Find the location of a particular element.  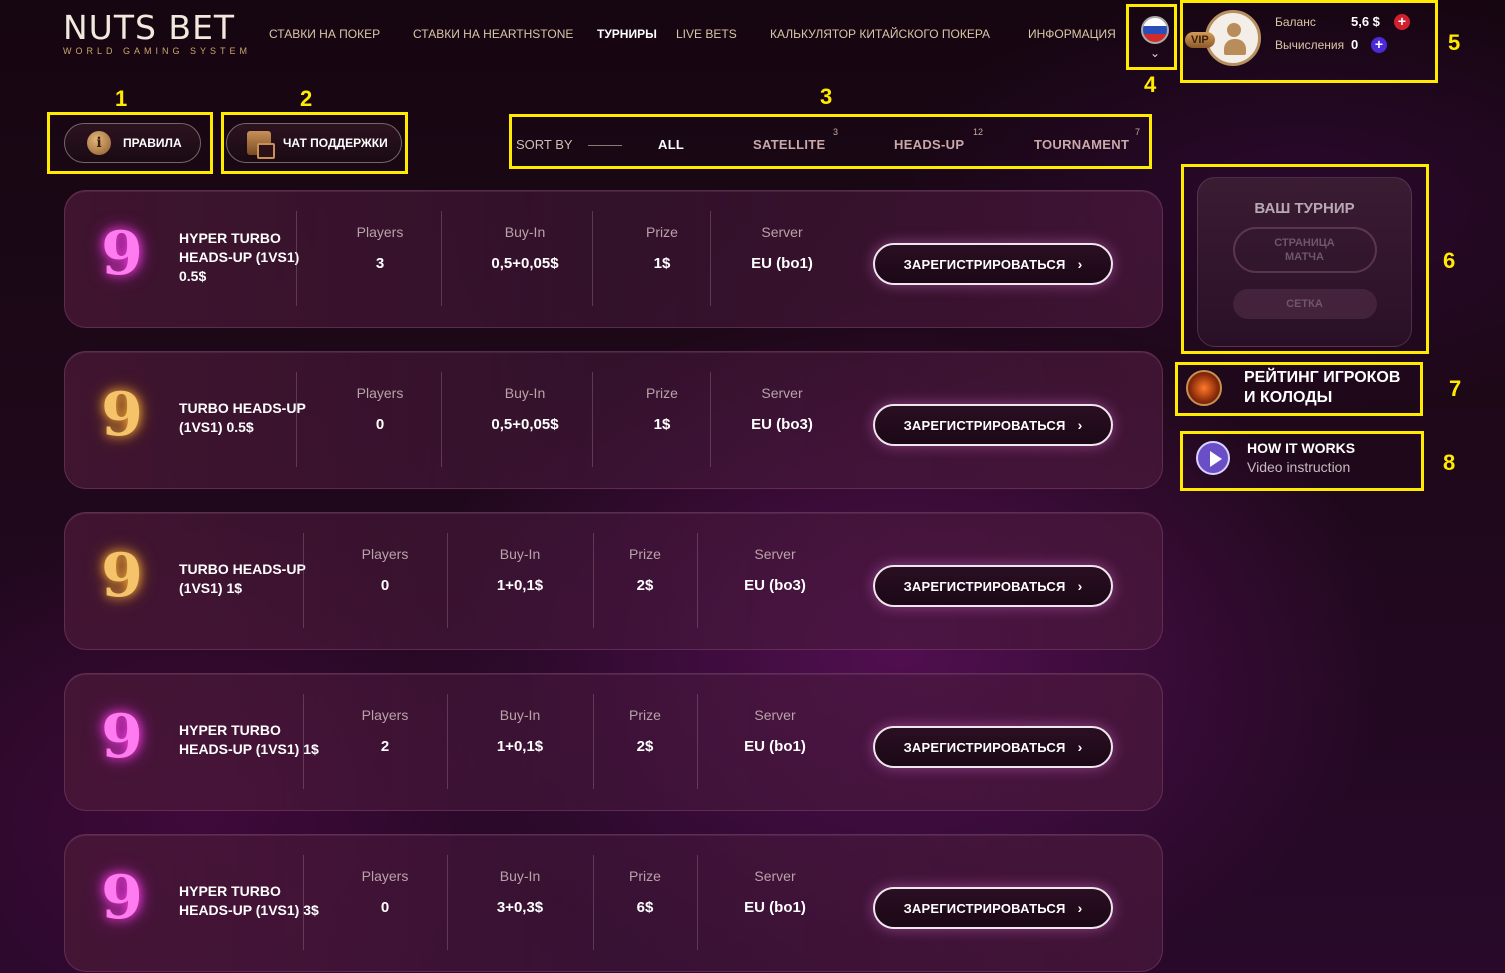

buyin-value: 3+0,3$ is located at coordinates (520, 907).